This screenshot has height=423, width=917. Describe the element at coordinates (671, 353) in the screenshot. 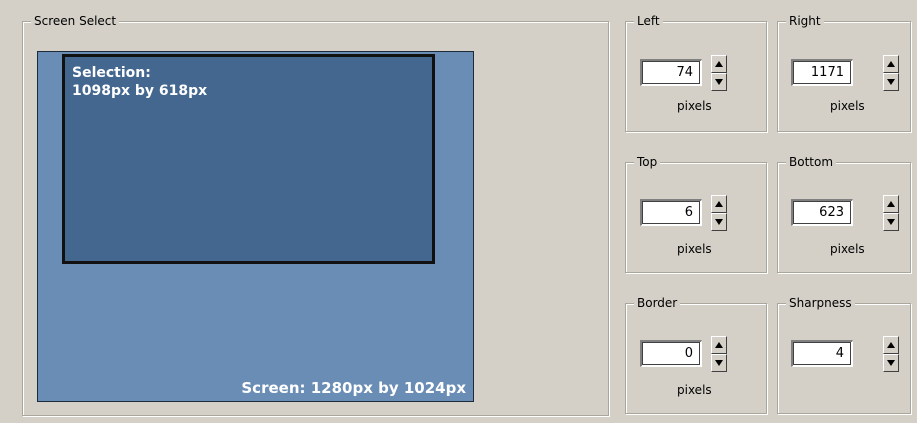

I see `border-input: 0` at that location.